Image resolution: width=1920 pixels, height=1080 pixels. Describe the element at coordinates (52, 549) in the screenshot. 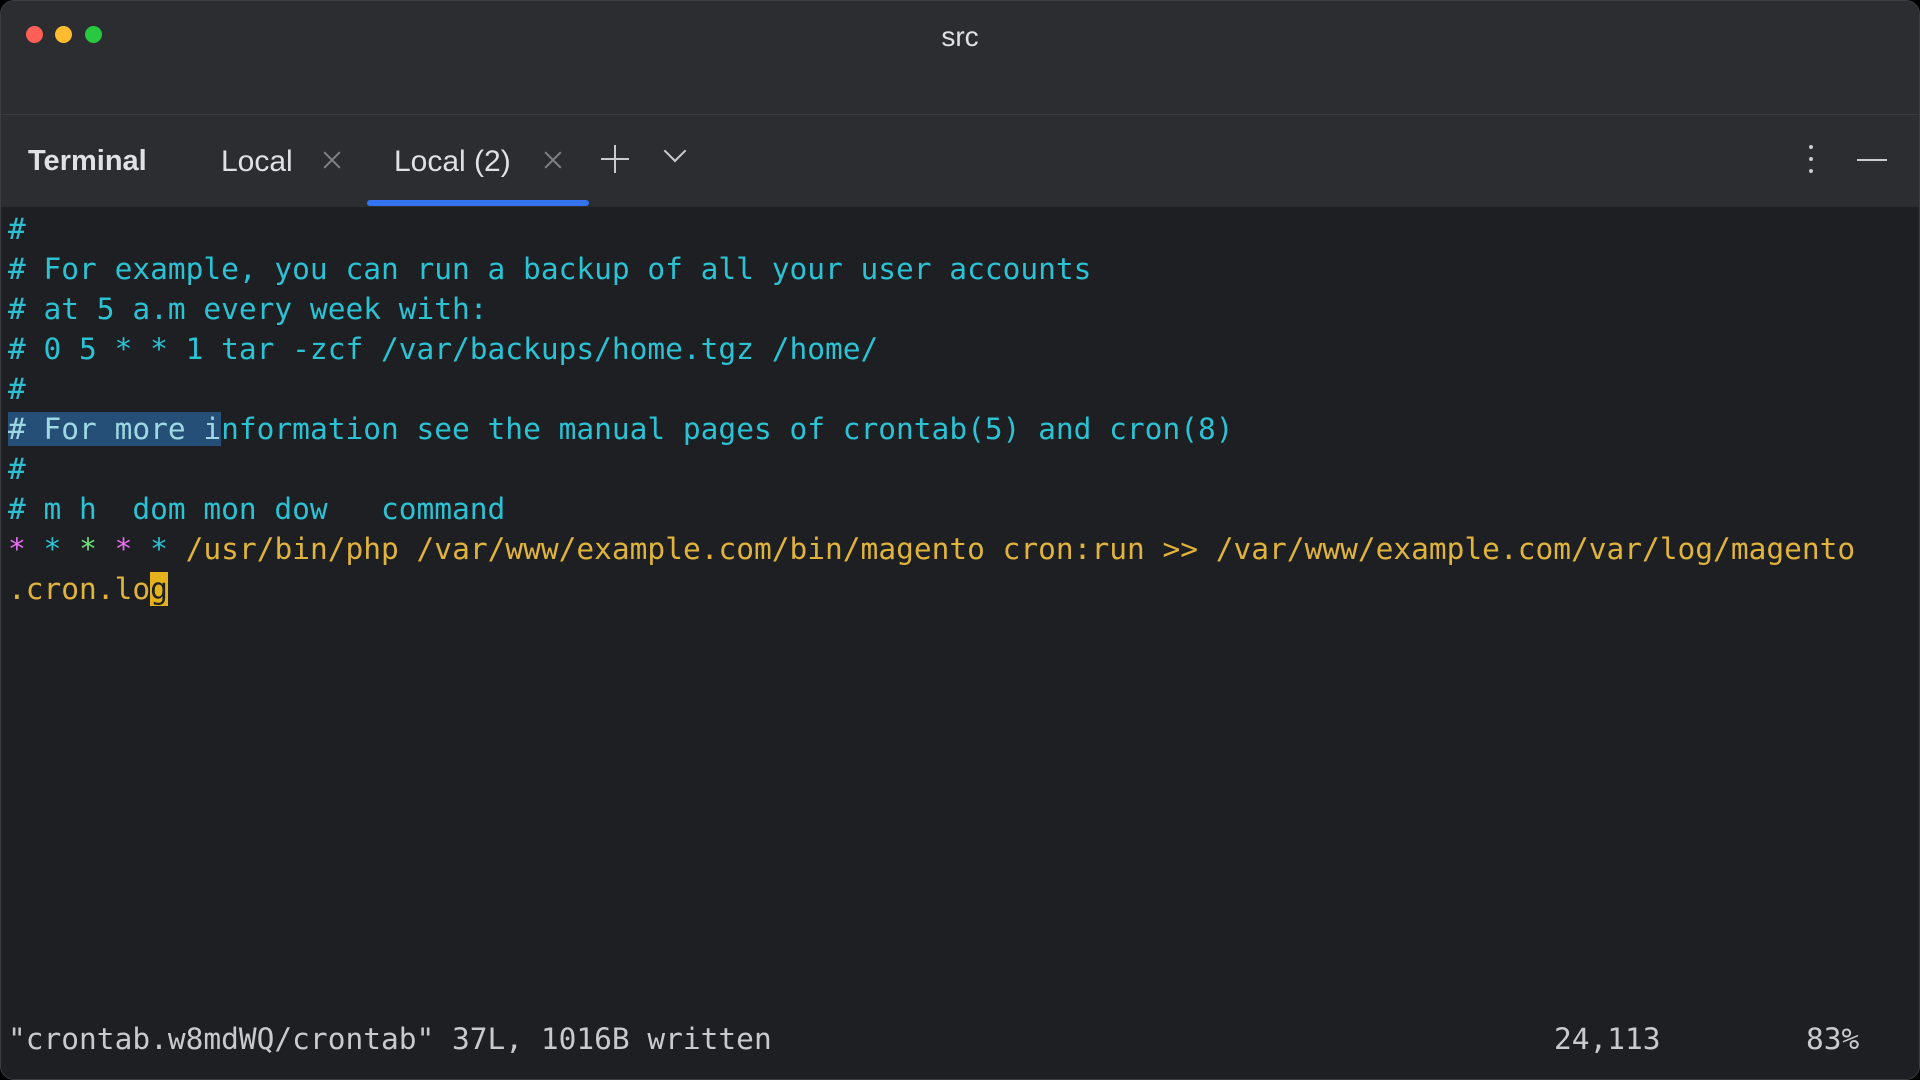

I see `cron-hour-field: *` at that location.